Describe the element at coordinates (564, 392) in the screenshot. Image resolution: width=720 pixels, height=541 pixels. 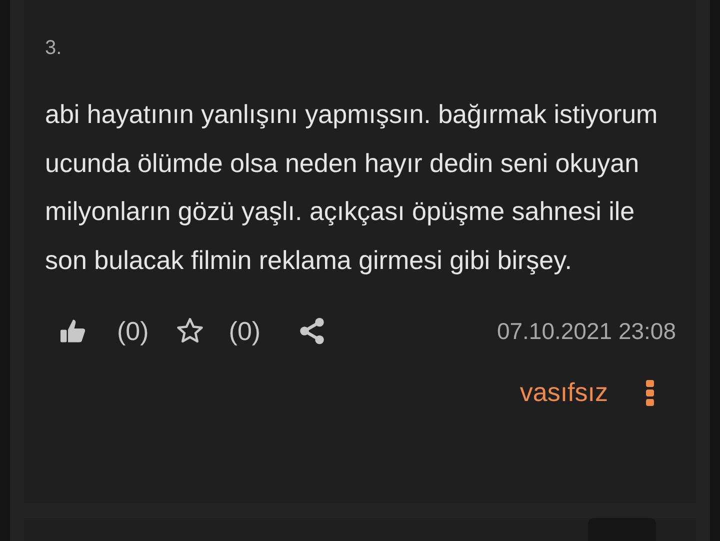
I see `author-link: vasıfsız` at that location.